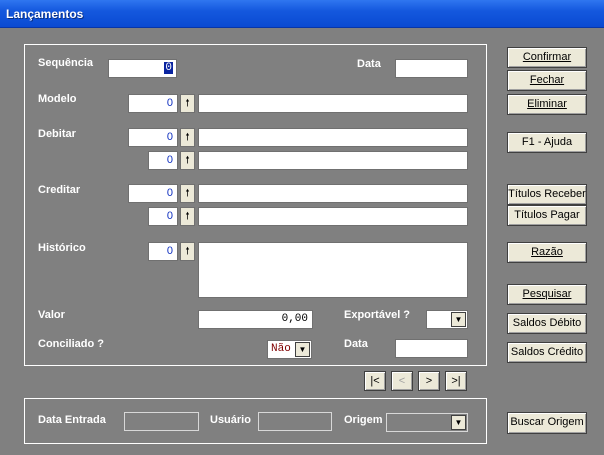 The width and height of the screenshot is (604, 455). I want to click on titulos-pagar-button: Títulos Pagar, so click(547, 215).